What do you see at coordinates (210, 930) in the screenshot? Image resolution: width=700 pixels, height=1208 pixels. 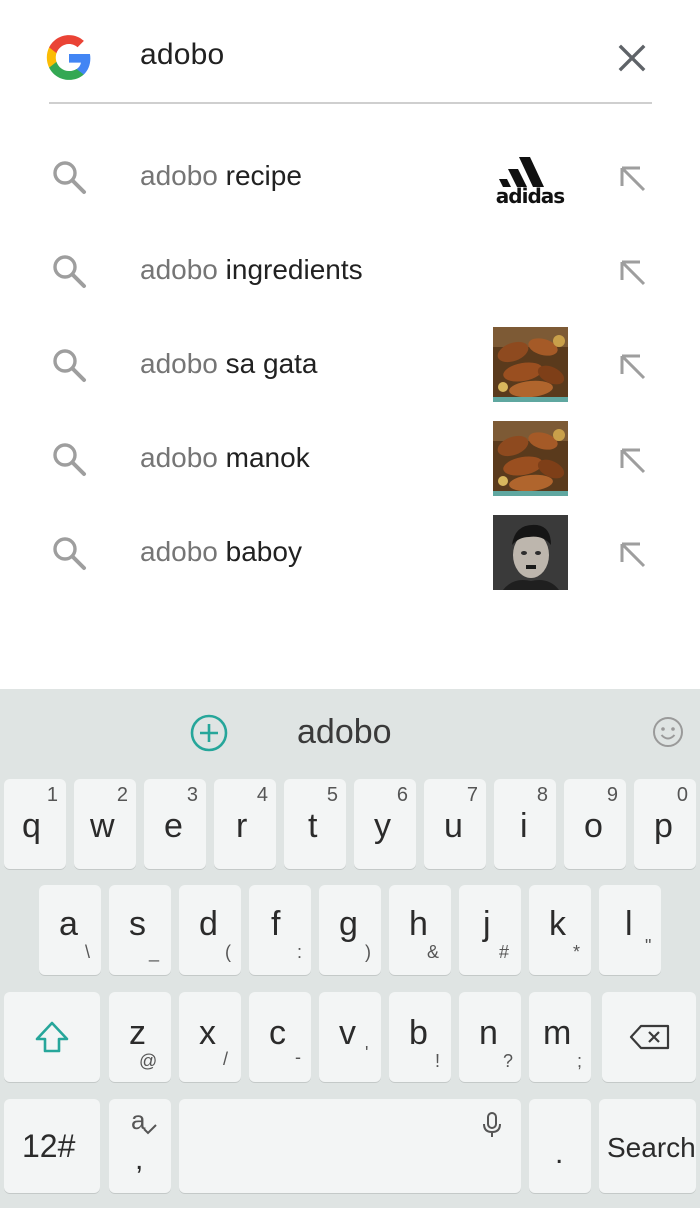 I see `key-d: d (` at bounding box center [210, 930].